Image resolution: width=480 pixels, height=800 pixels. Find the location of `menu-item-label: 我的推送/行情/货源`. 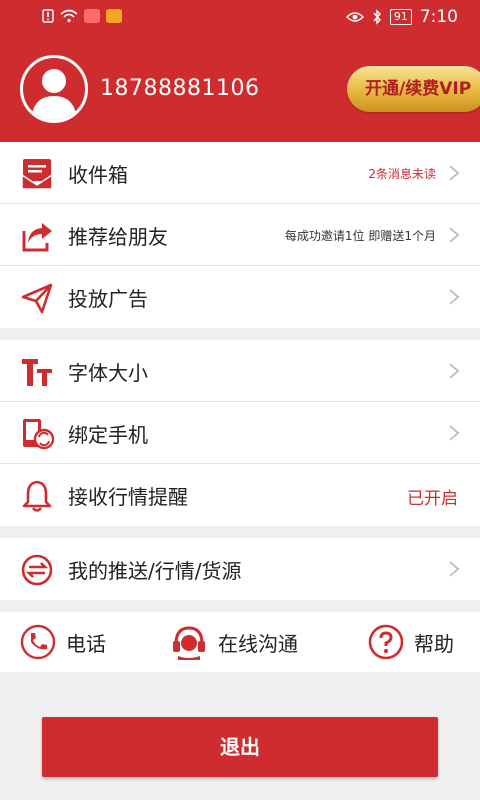

menu-item-label: 我的推送/行情/货源 is located at coordinates (155, 571).